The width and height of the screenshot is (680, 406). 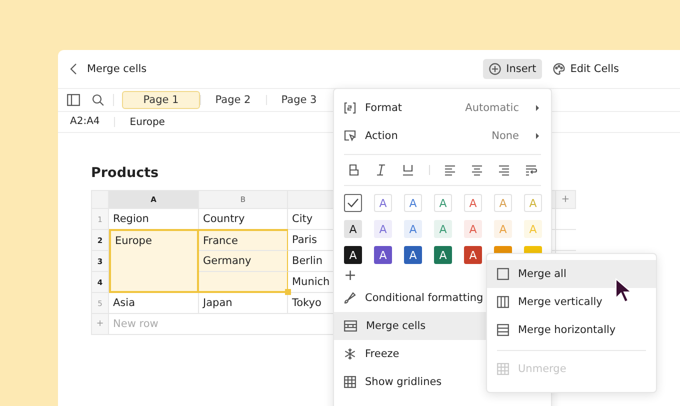 What do you see at coordinates (571, 274) in the screenshot?
I see `menu-item: Merge all` at bounding box center [571, 274].